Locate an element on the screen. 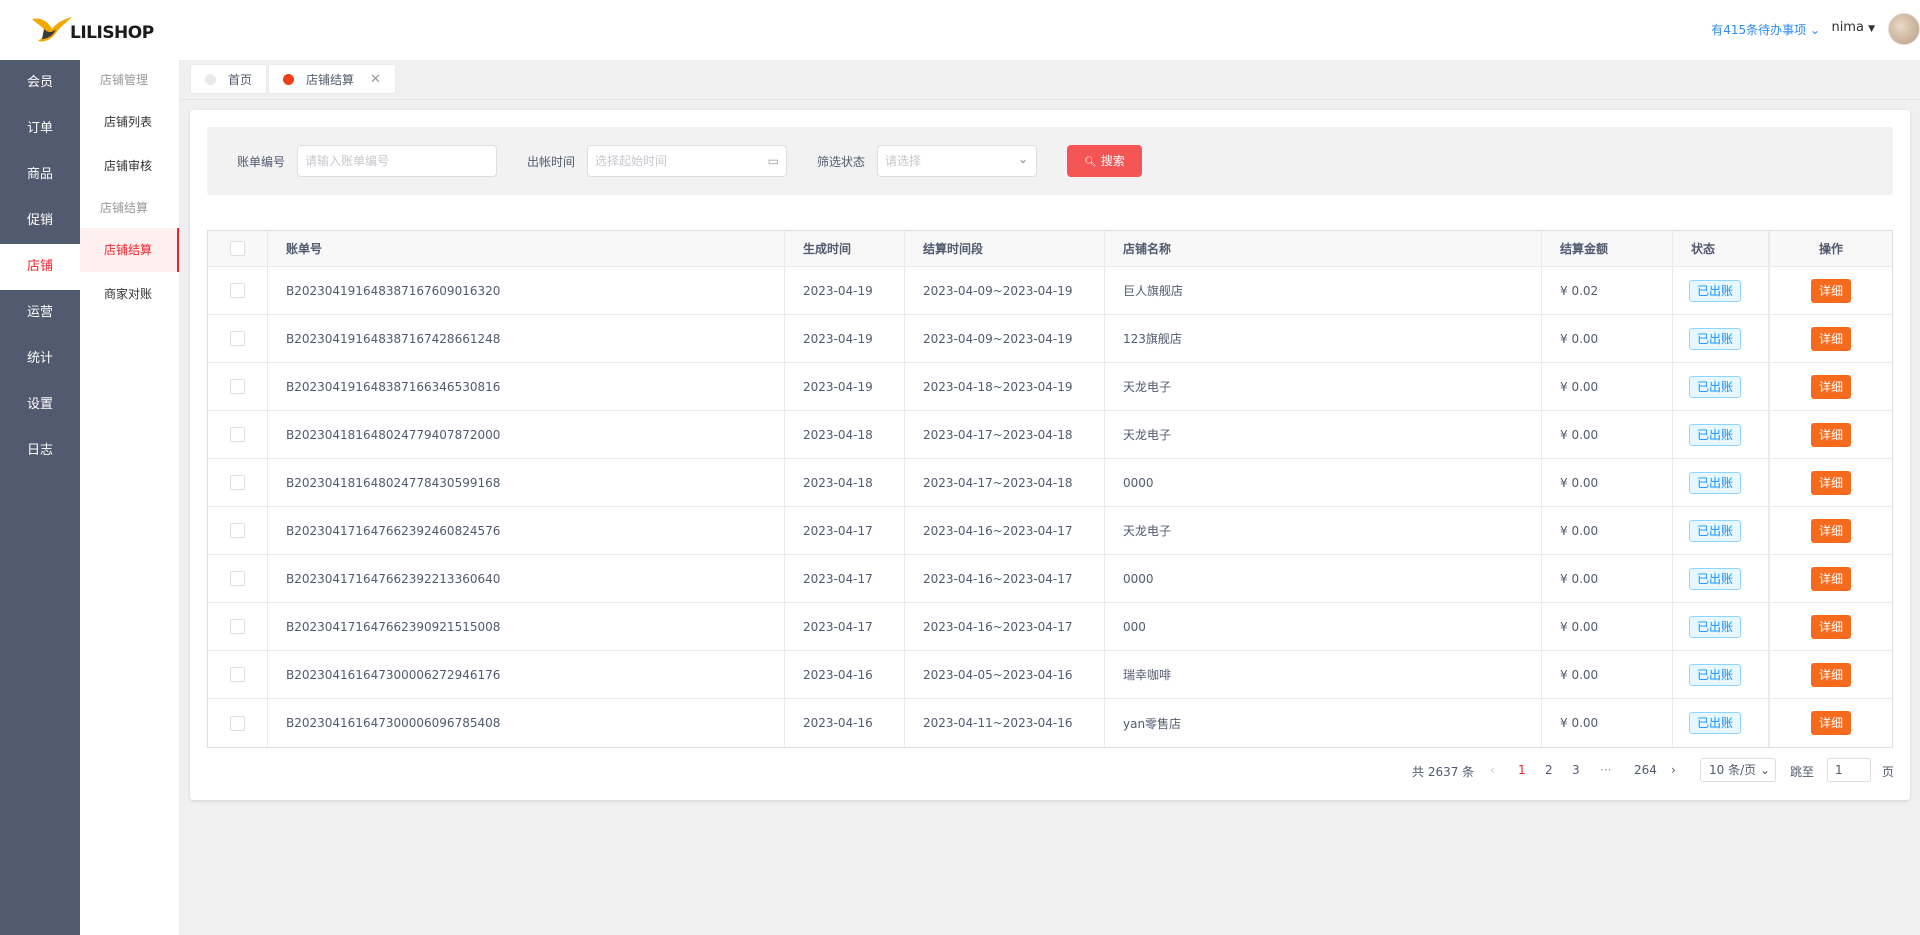  nav-item-member: 会员 is located at coordinates (40, 83).